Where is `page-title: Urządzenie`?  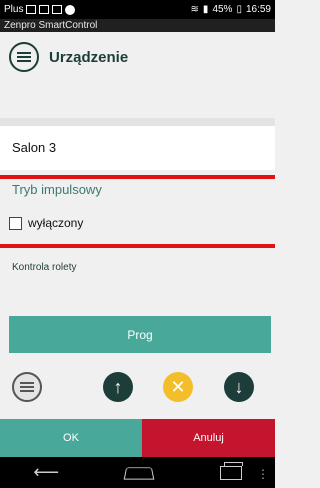 page-title: Urządzenie is located at coordinates (89, 57).